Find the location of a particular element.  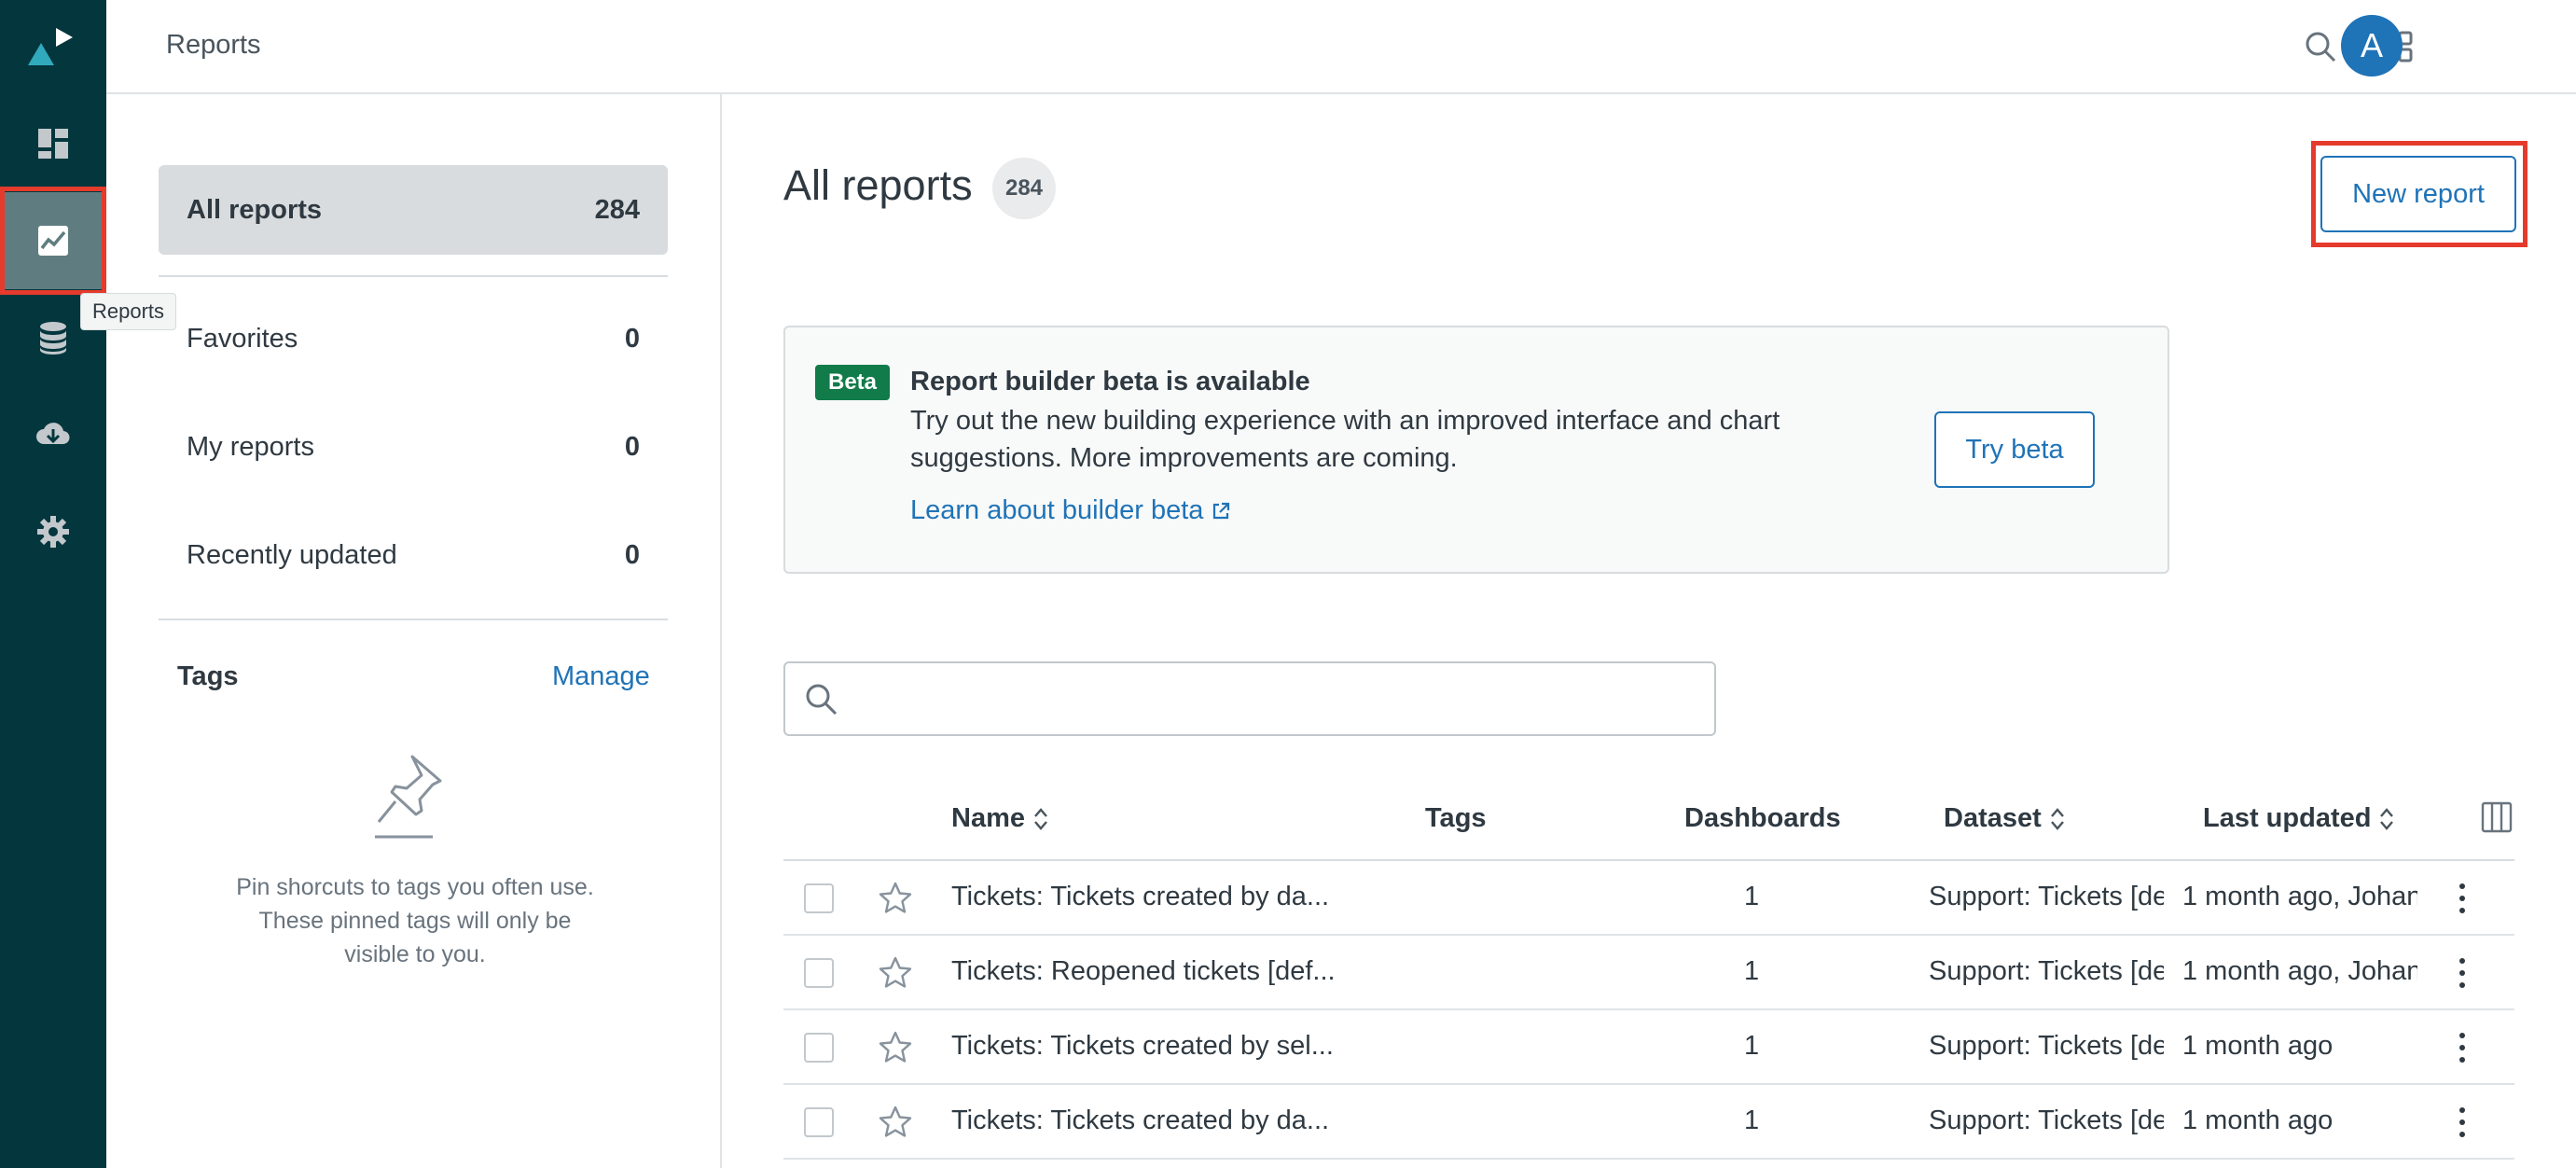

learn-beta-link-text: Learn about builder beta is located at coordinates (1057, 510).